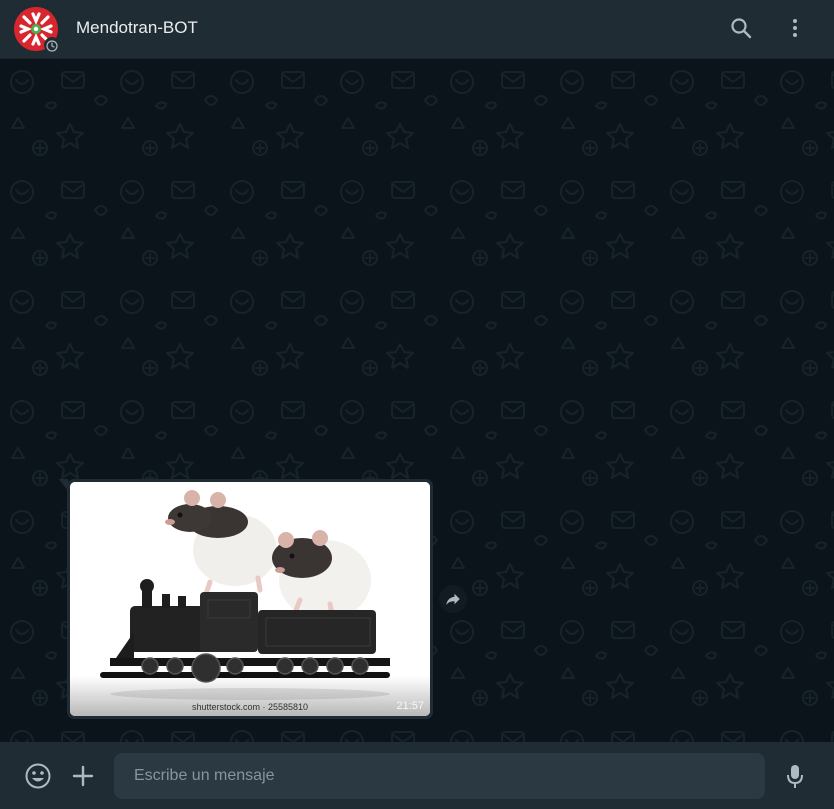 Image resolution: width=834 pixels, height=809 pixels. I want to click on forward-icon, so click(453, 599).